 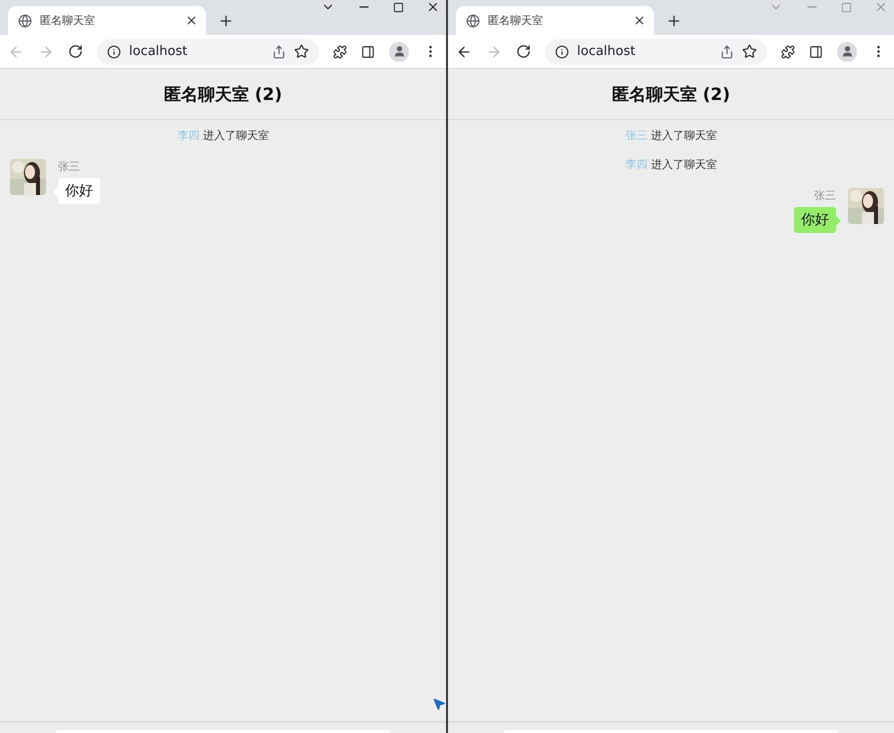 What do you see at coordinates (671, 136) in the screenshot?
I see `join-notice: 张三 进入了聊天室` at bounding box center [671, 136].